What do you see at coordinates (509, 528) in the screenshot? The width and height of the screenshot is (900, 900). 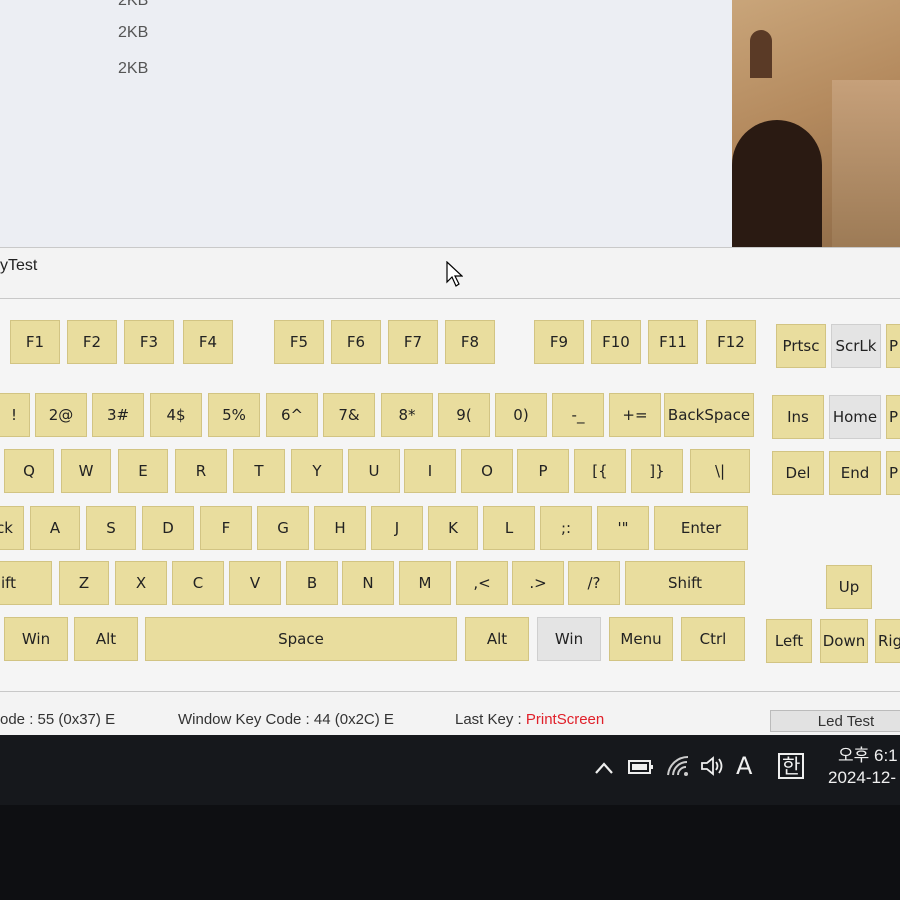 I see `key-l: L` at bounding box center [509, 528].